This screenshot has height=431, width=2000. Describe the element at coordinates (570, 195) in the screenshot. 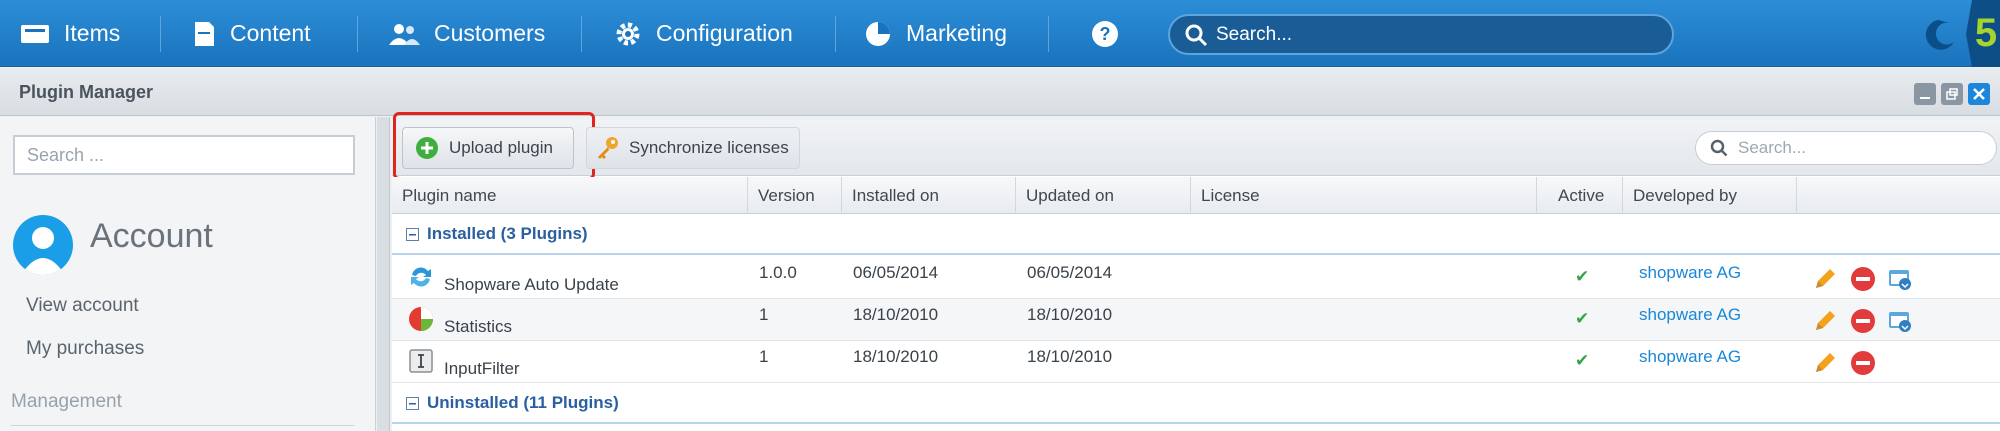

I see `column-header-plugin-name: Plugin name` at that location.